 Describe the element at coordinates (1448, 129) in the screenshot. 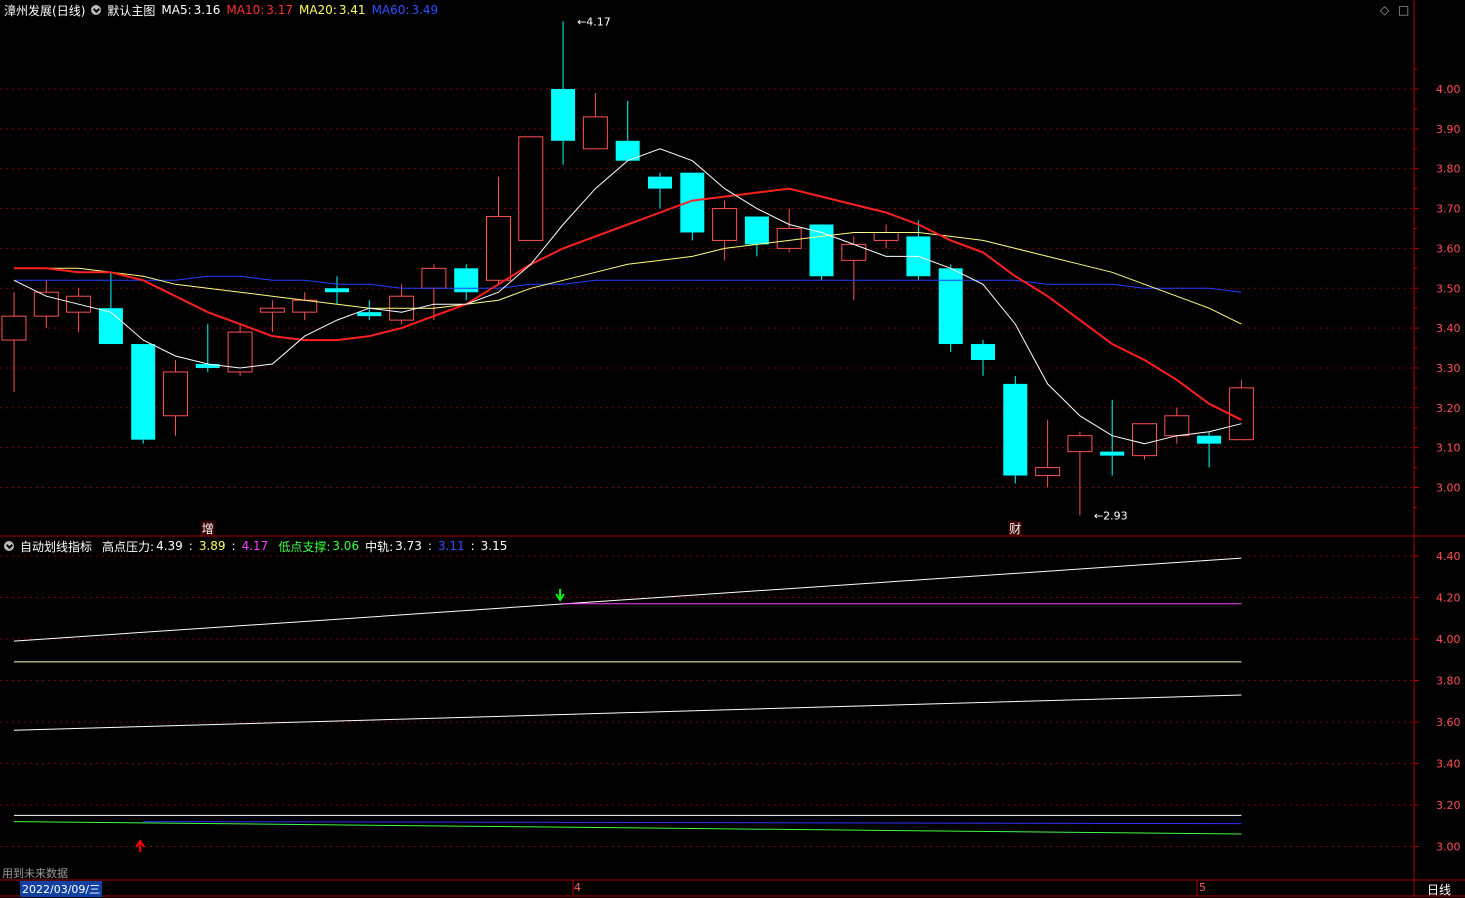

I see `y-tick-label: 3.90` at that location.